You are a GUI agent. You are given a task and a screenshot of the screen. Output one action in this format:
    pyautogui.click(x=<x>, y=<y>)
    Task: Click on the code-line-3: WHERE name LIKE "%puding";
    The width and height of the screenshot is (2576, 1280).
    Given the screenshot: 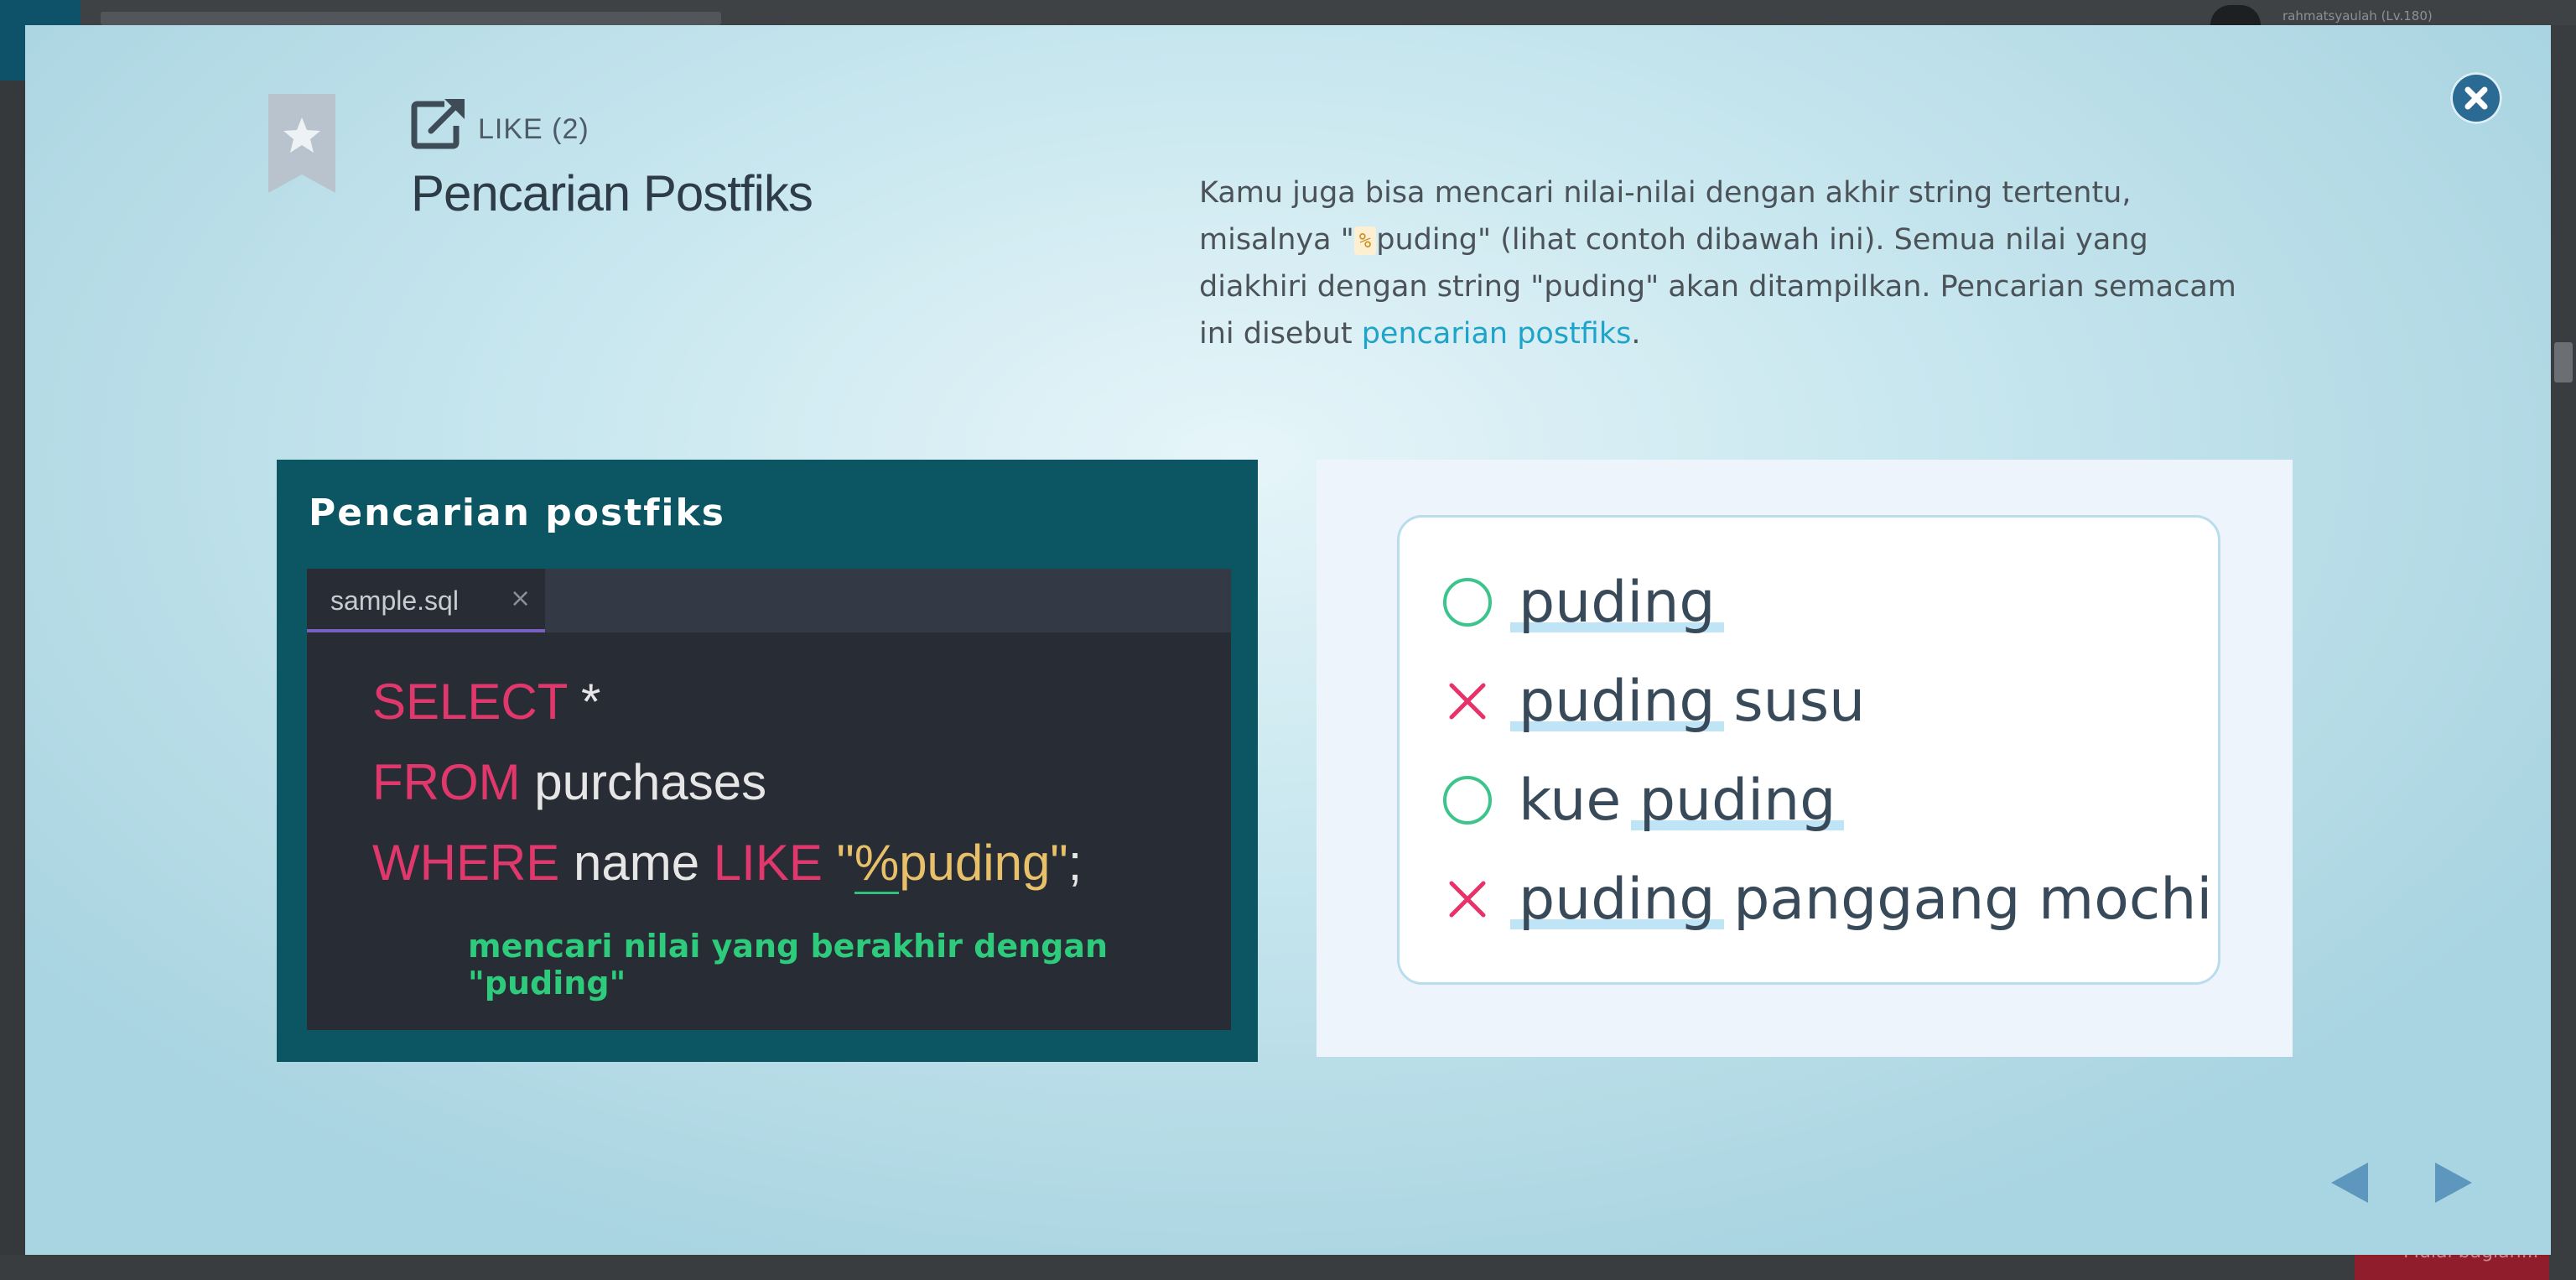 What is the action you would take?
    pyautogui.click(x=727, y=863)
    